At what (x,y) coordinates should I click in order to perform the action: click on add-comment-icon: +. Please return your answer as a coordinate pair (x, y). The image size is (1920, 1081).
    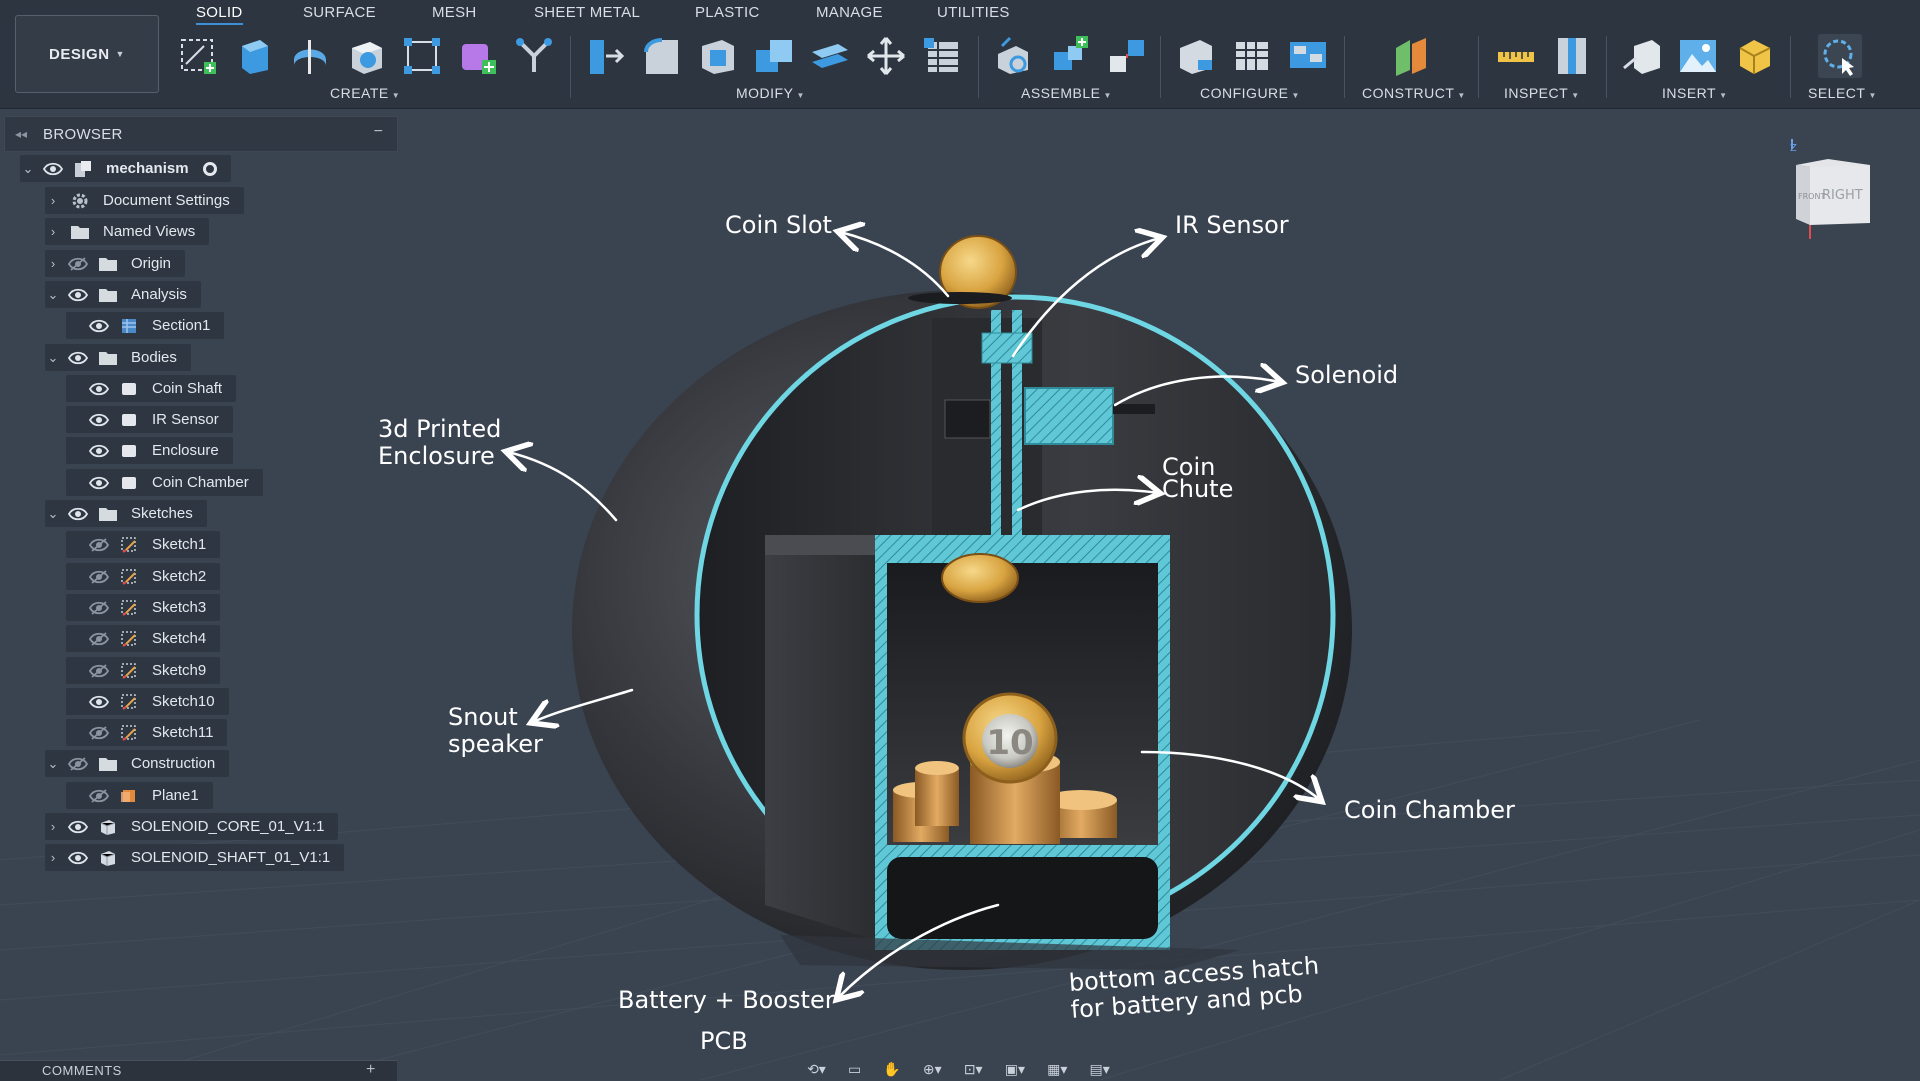
    Looking at the image, I should click on (370, 1070).